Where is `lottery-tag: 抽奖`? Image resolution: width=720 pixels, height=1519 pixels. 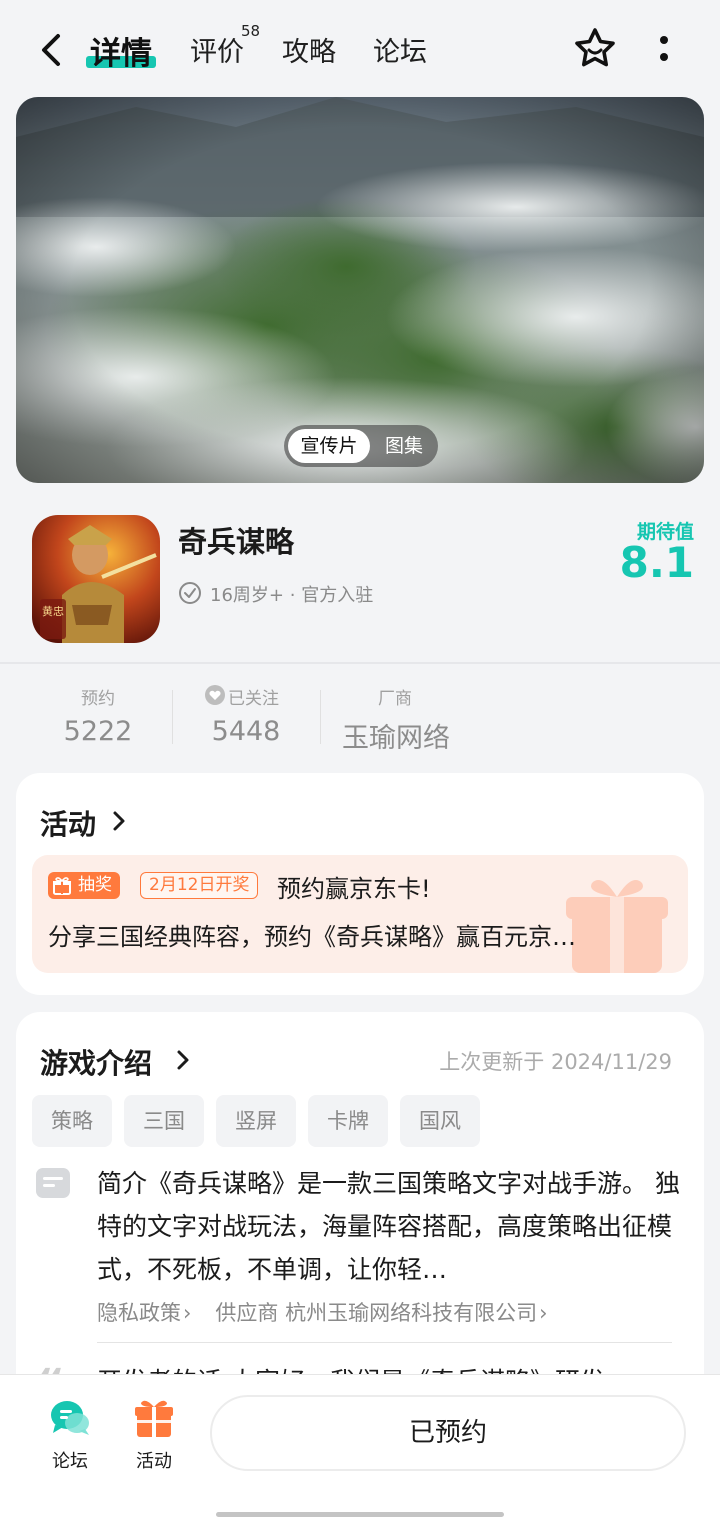 lottery-tag: 抽奖 is located at coordinates (84, 885).